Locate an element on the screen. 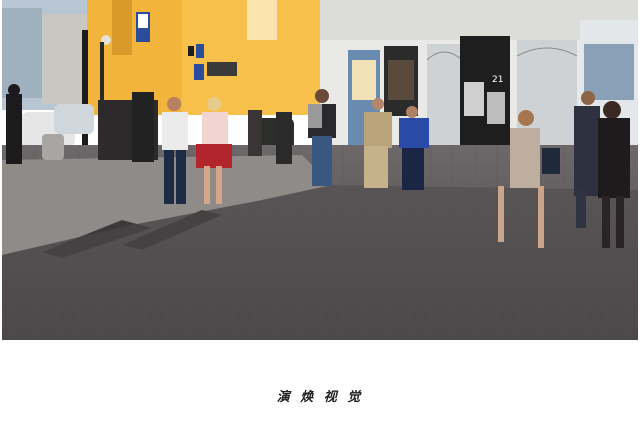 This screenshot has width=640, height=439. yellow-building is located at coordinates (204, 57).